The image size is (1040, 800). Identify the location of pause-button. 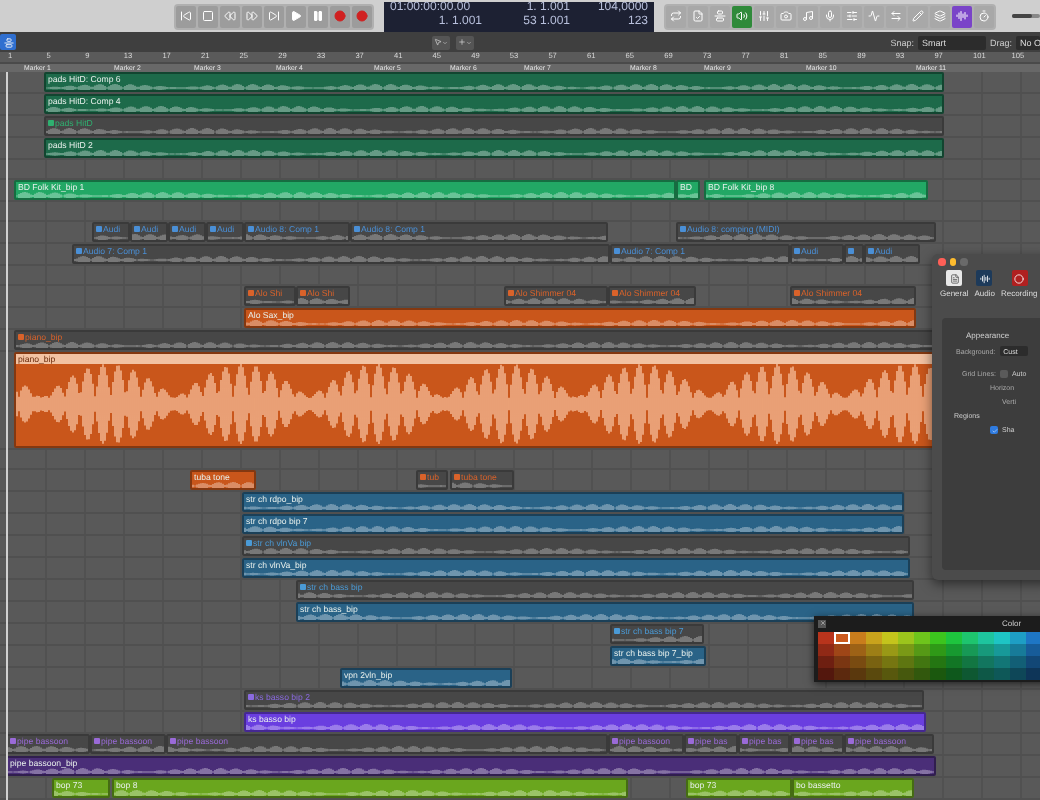
(318, 16).